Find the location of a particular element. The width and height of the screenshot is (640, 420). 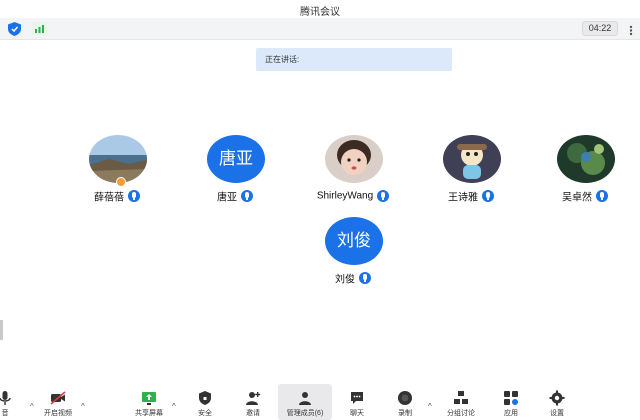

meeting-timer: 04:22 is located at coordinates (600, 28).